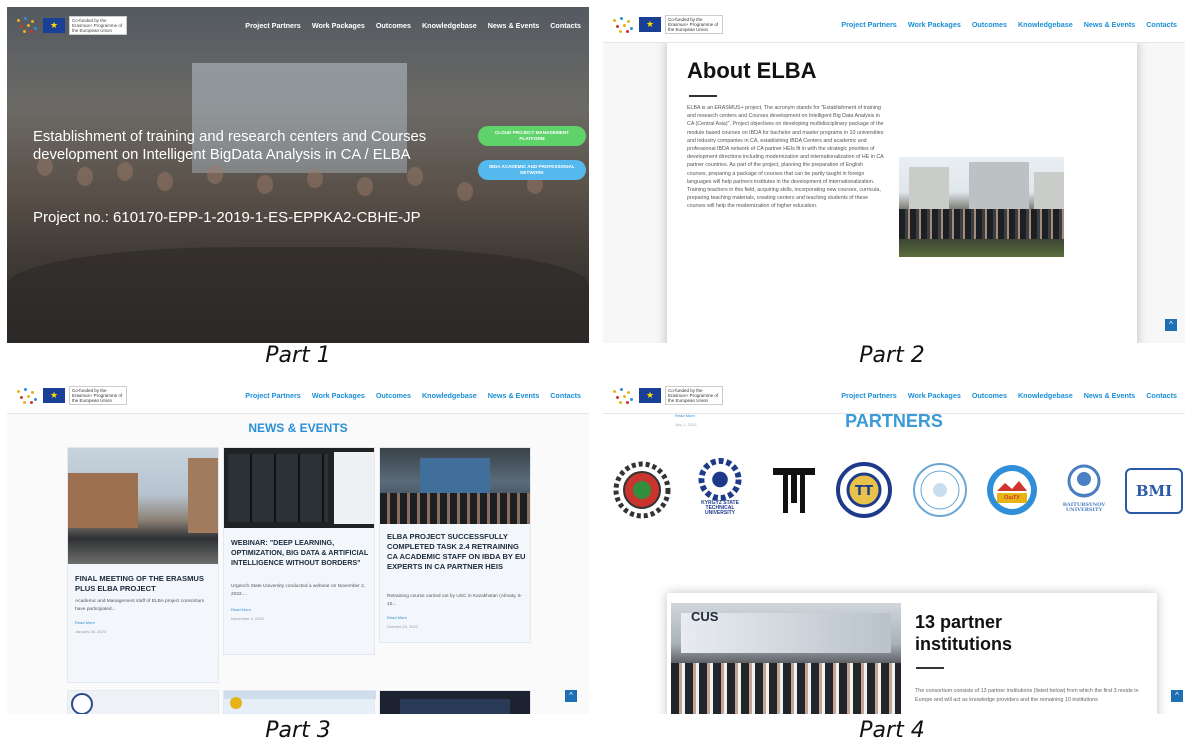 This screenshot has width=1192, height=747. I want to click on partners-heading: 13 partner institutions, so click(963, 633).